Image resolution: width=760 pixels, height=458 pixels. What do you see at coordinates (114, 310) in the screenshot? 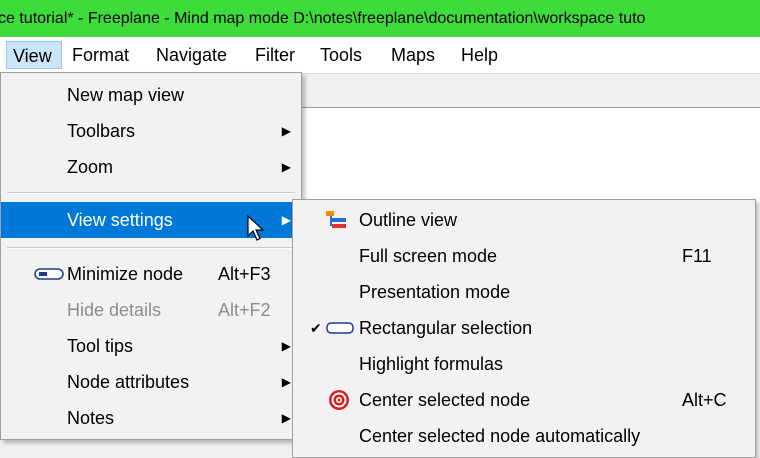
I see `menu-item-label: Hide details` at bounding box center [114, 310].